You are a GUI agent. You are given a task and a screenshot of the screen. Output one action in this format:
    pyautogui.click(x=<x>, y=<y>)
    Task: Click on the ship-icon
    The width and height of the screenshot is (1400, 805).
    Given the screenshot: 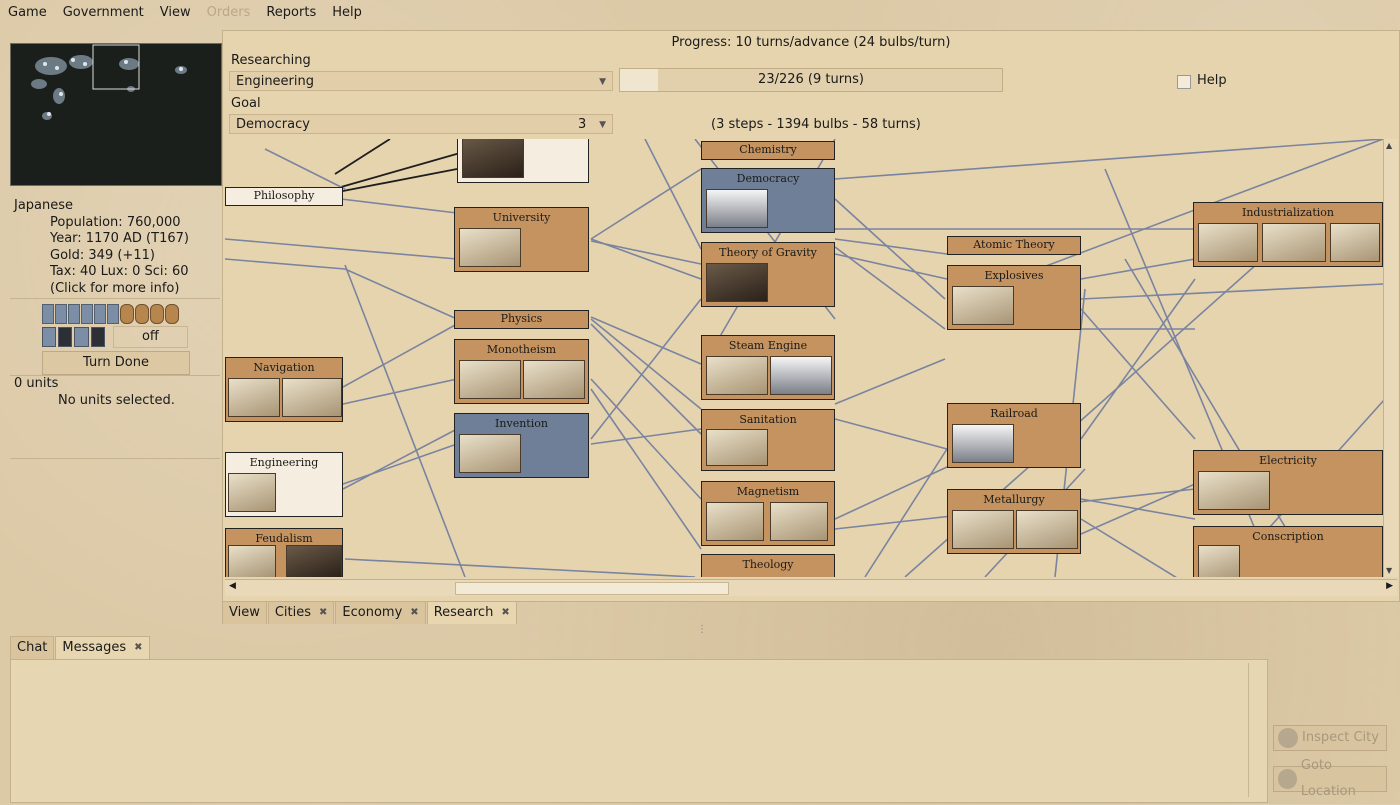 What is the action you would take?
    pyautogui.click(x=254, y=397)
    